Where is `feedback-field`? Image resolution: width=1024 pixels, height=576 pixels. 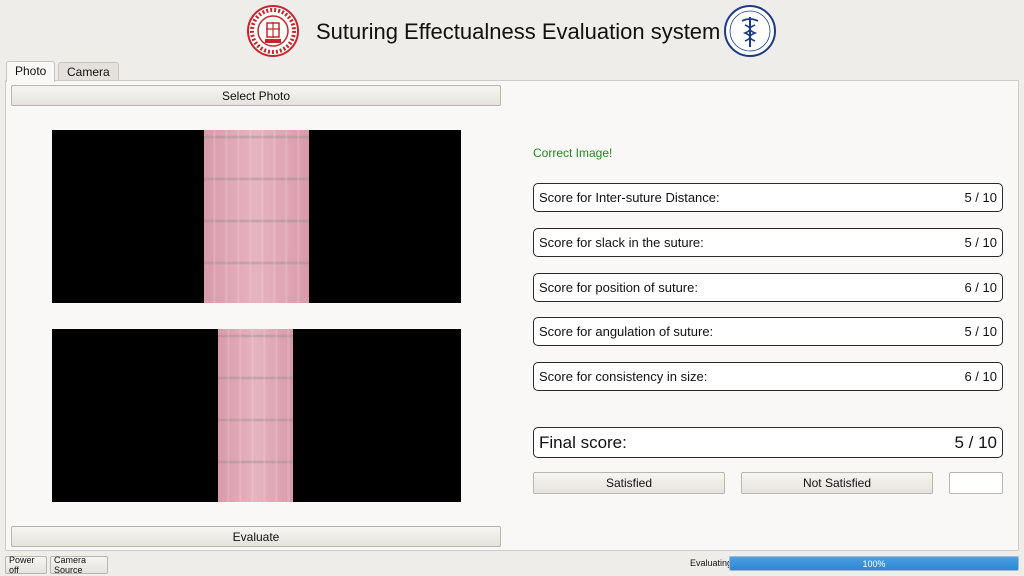
feedback-field is located at coordinates (976, 483).